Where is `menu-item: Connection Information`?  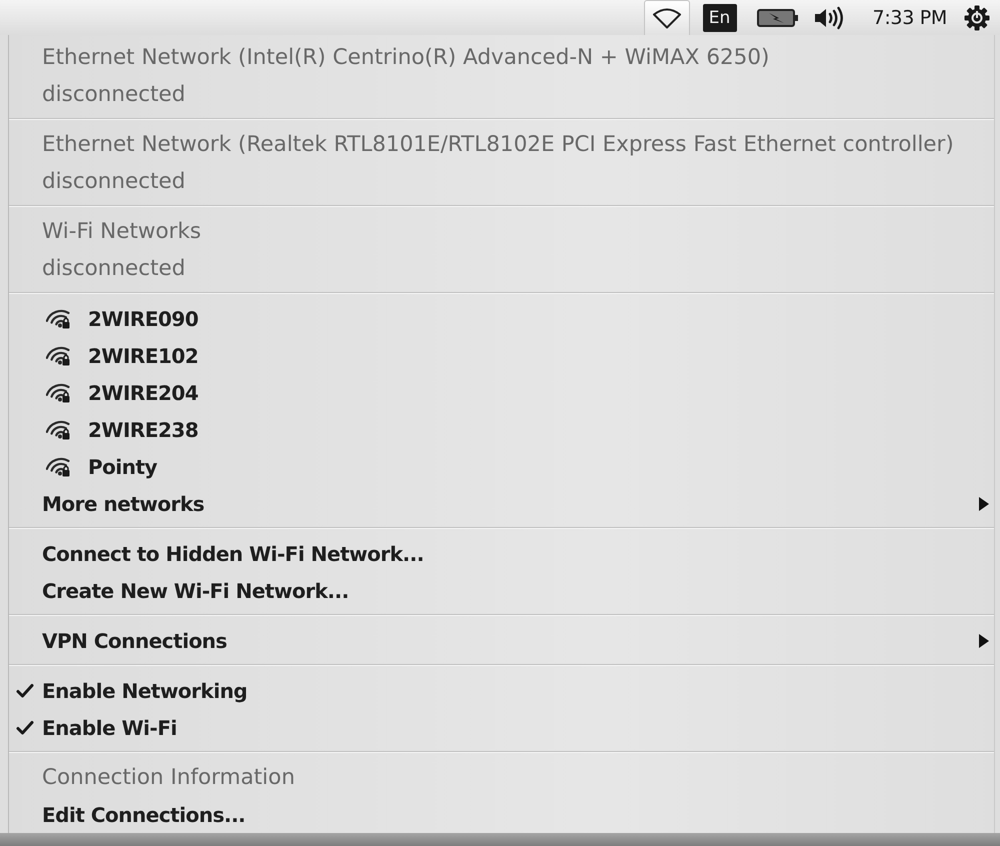
menu-item: Connection Information is located at coordinates (501, 777).